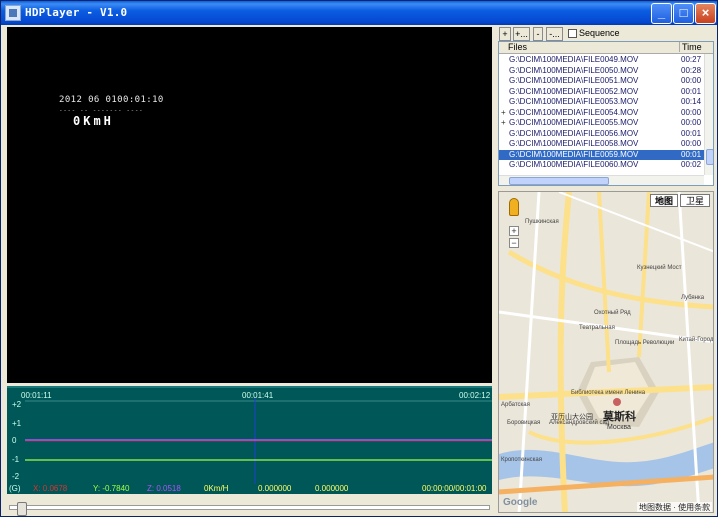  Describe the element at coordinates (645, 343) in the screenshot. I see `map-label: Площадь Революции` at that location.